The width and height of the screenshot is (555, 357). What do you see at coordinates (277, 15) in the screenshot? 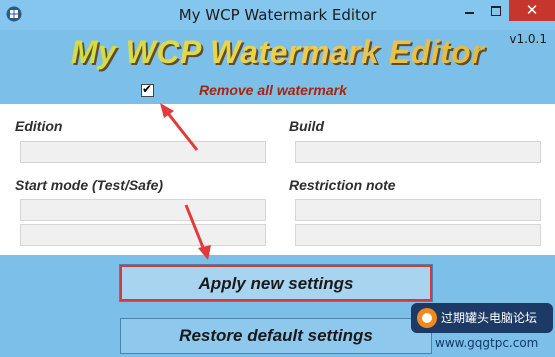
I see `title-bar: My WCP Watermark Editor ✕` at bounding box center [277, 15].